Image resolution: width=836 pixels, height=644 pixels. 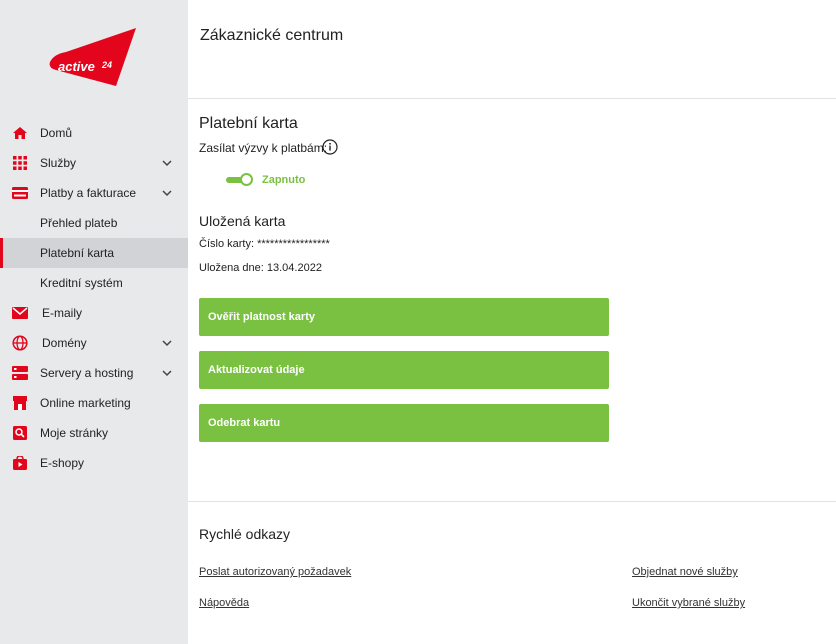 I want to click on sidebar-item-label: Domény, so click(x=64, y=343).